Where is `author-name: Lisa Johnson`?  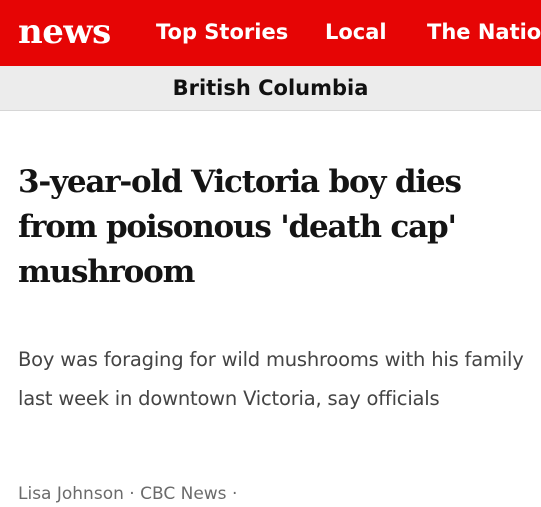
author-name: Lisa Johnson is located at coordinates (71, 494).